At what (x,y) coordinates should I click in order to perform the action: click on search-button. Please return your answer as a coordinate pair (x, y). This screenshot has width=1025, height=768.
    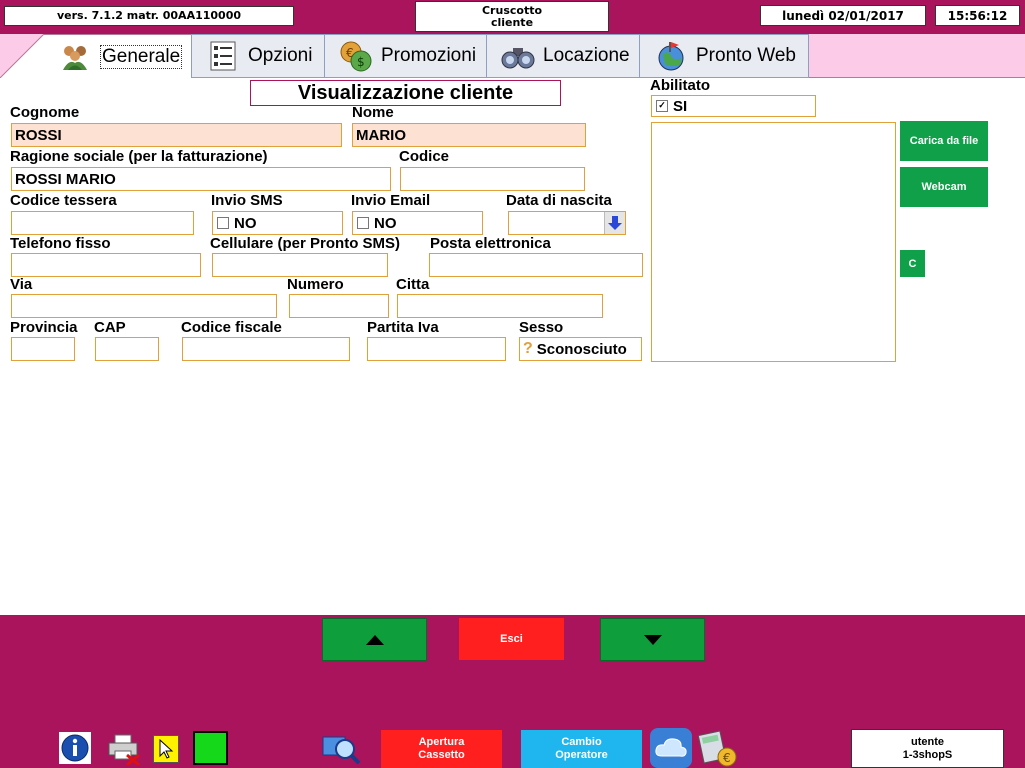
    Looking at the image, I should click on (341, 748).